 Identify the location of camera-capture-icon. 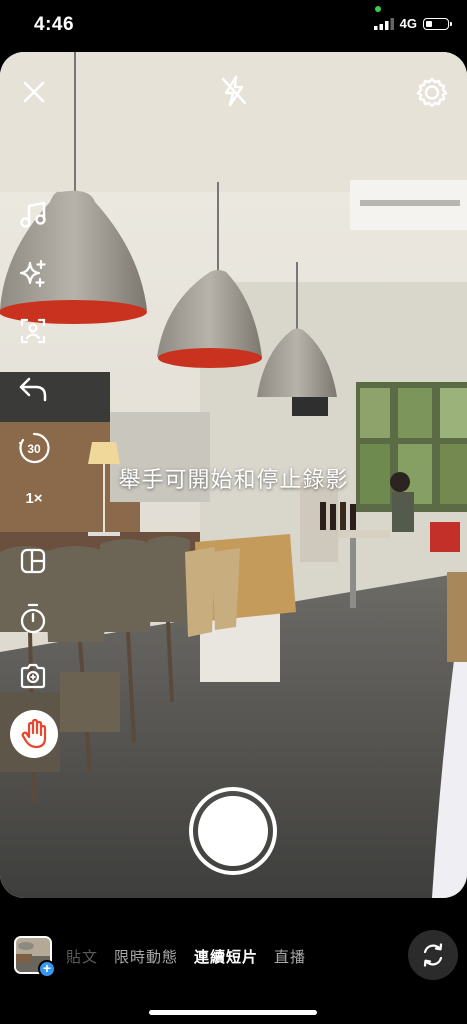
(33, 676).